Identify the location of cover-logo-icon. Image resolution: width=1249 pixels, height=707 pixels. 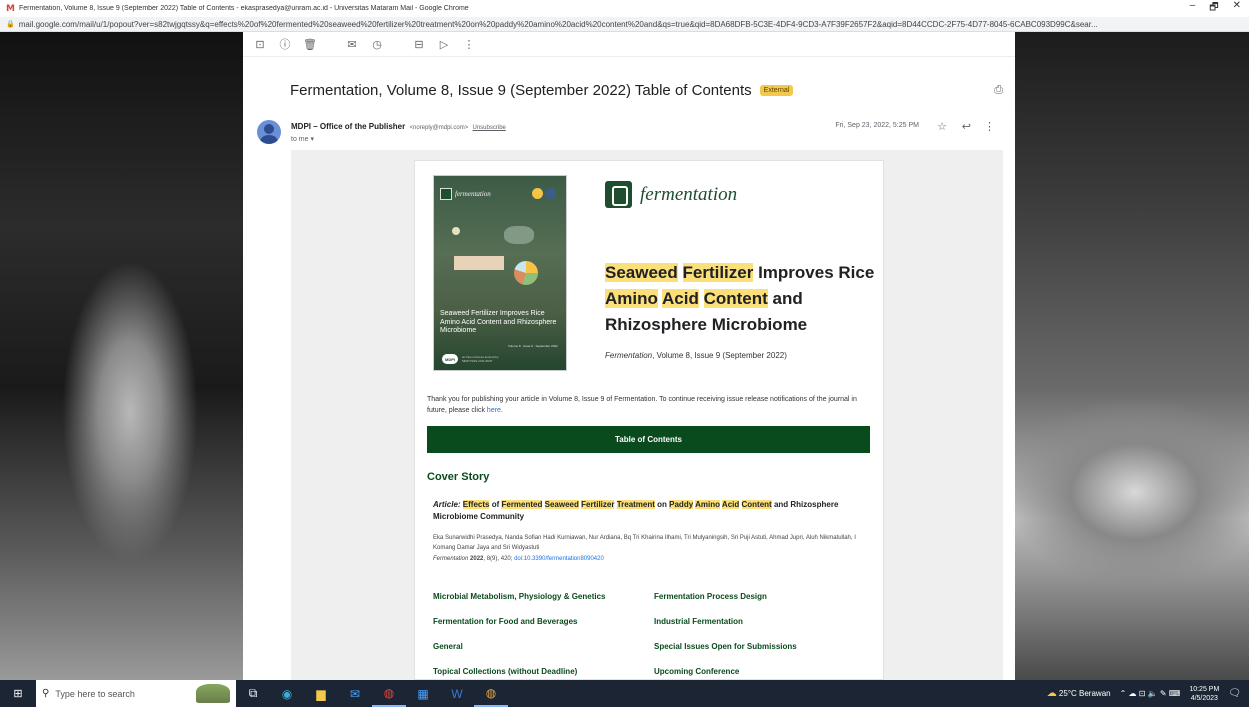
(446, 194).